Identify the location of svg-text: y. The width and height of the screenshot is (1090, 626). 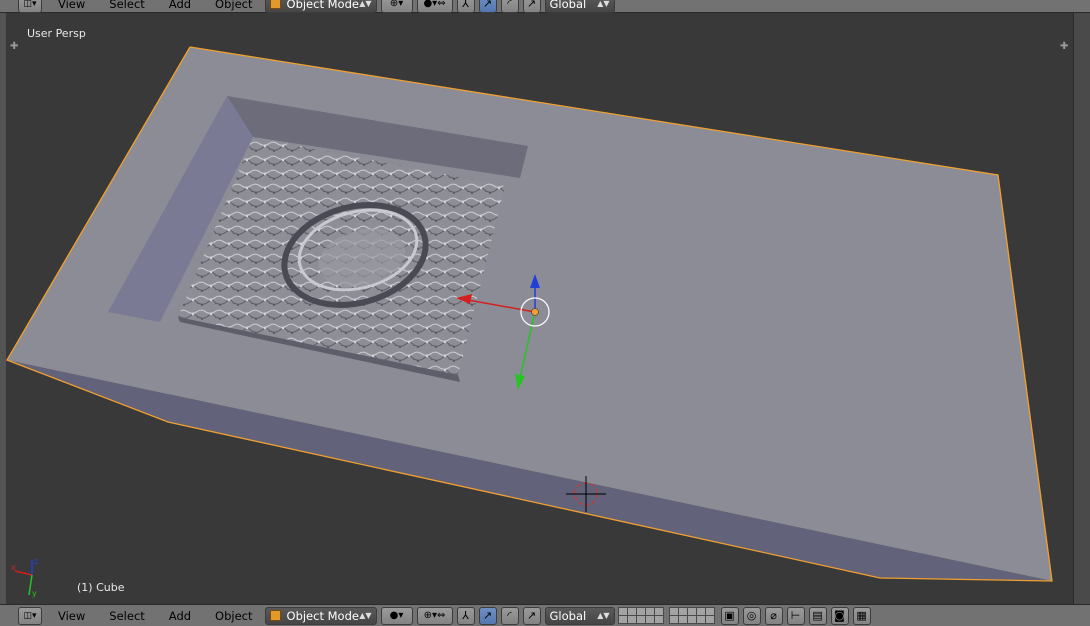
(34, 593).